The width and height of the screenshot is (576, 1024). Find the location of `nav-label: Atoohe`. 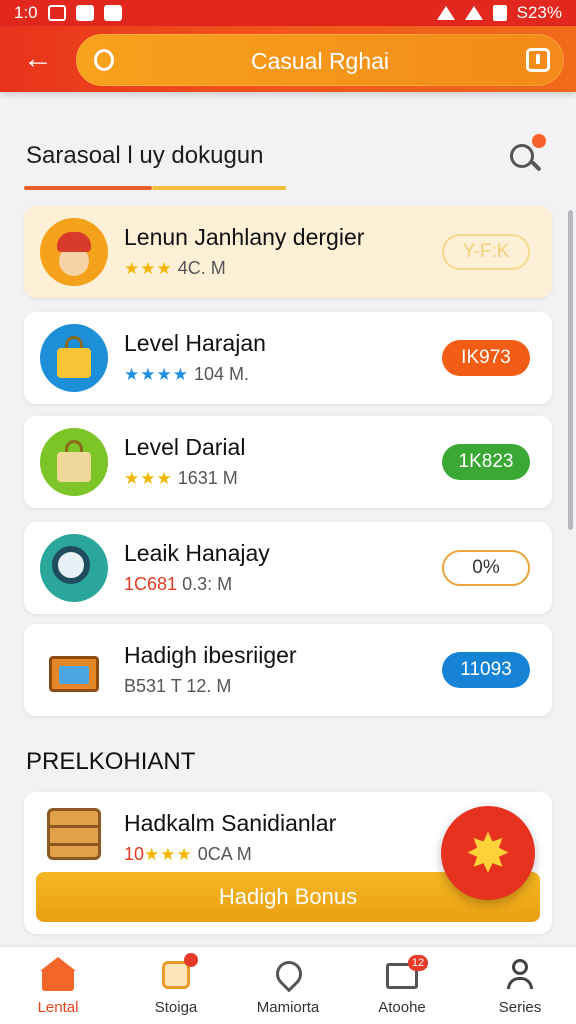

nav-label: Atoohe is located at coordinates (402, 1007).